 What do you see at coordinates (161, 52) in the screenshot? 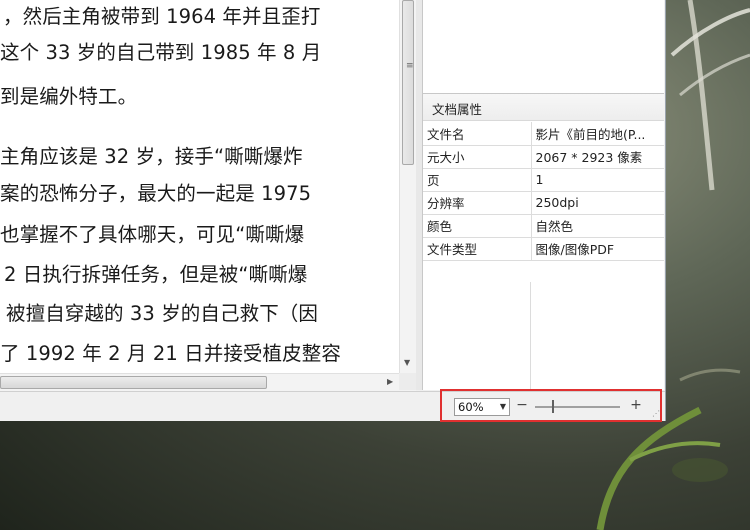
I see `document-text-line: 这个 33 岁的自己带到 1985 年 8 月` at bounding box center [161, 52].